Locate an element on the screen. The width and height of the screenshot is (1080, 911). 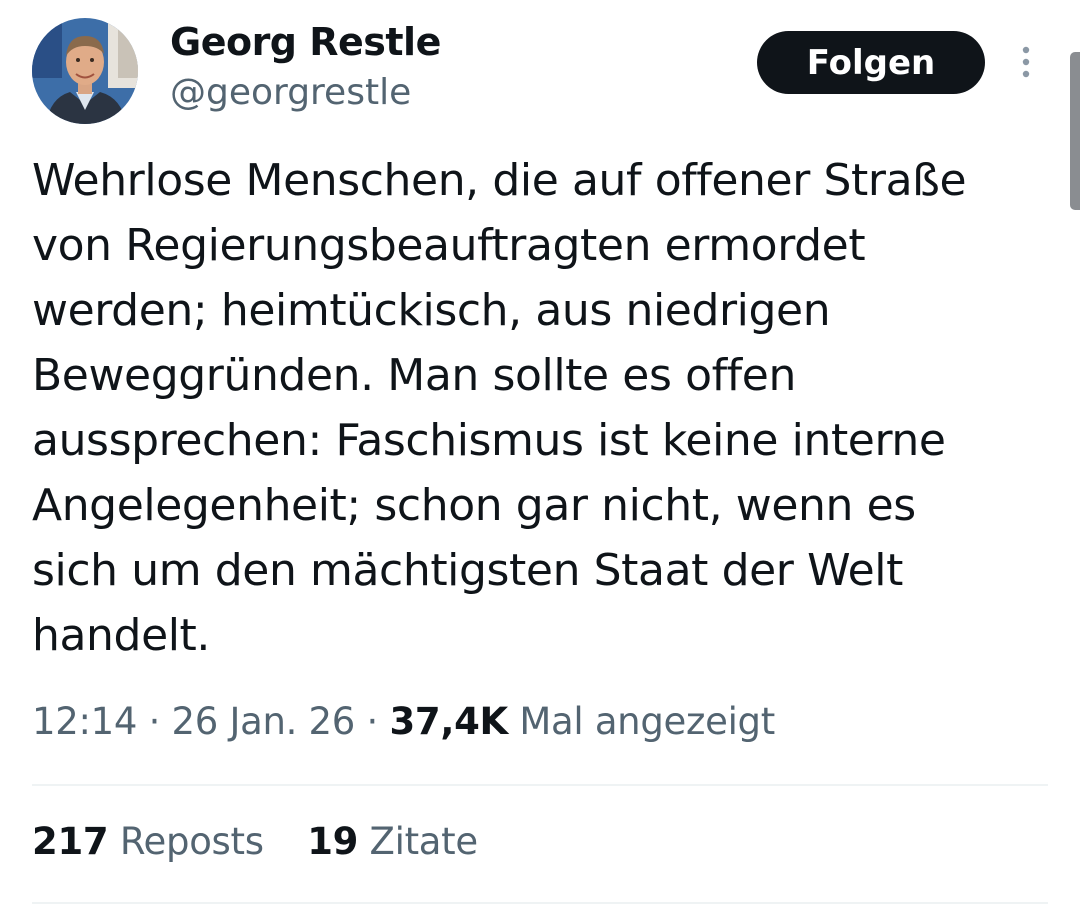
tweet-text-line: von Regierungsbeauftragten ermordet is located at coordinates (449, 245).